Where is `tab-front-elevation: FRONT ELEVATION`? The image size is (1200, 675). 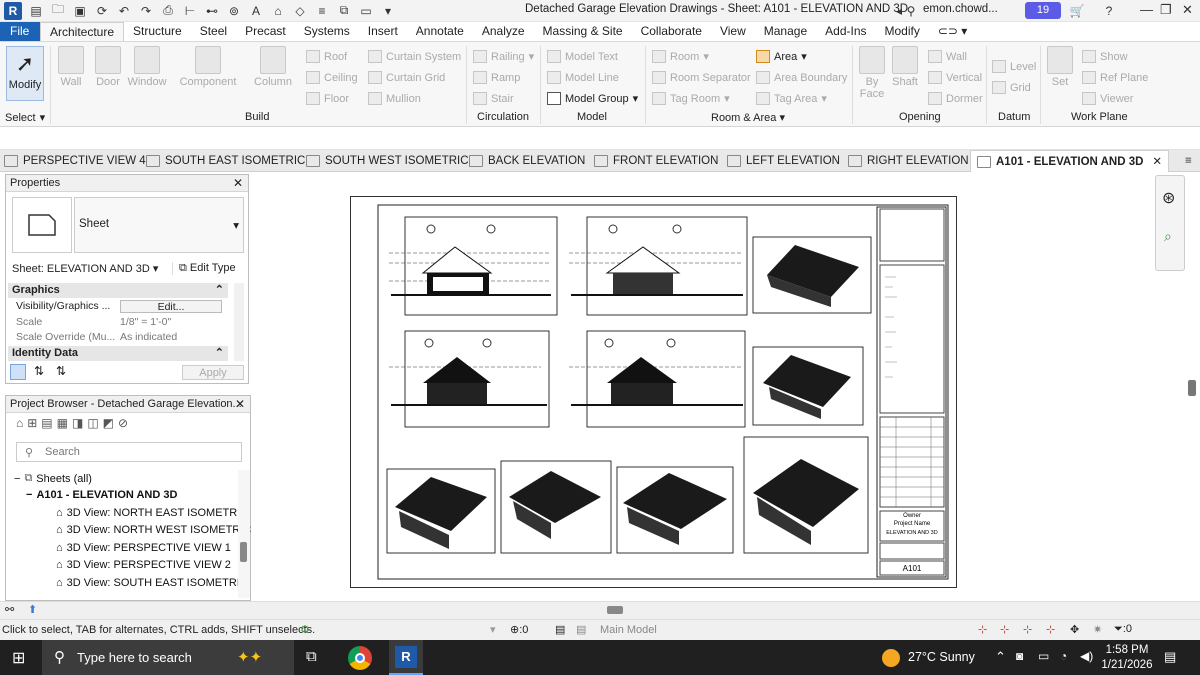 tab-front-elevation: FRONT ELEVATION is located at coordinates (656, 161).